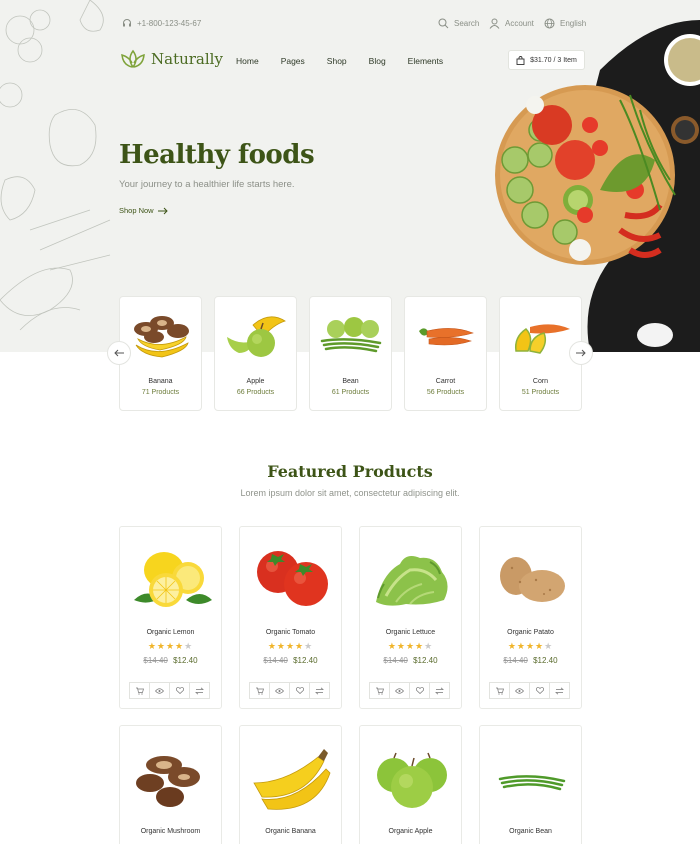 The height and width of the screenshot is (844, 700). I want to click on arrow-right-icon, so click(581, 353).